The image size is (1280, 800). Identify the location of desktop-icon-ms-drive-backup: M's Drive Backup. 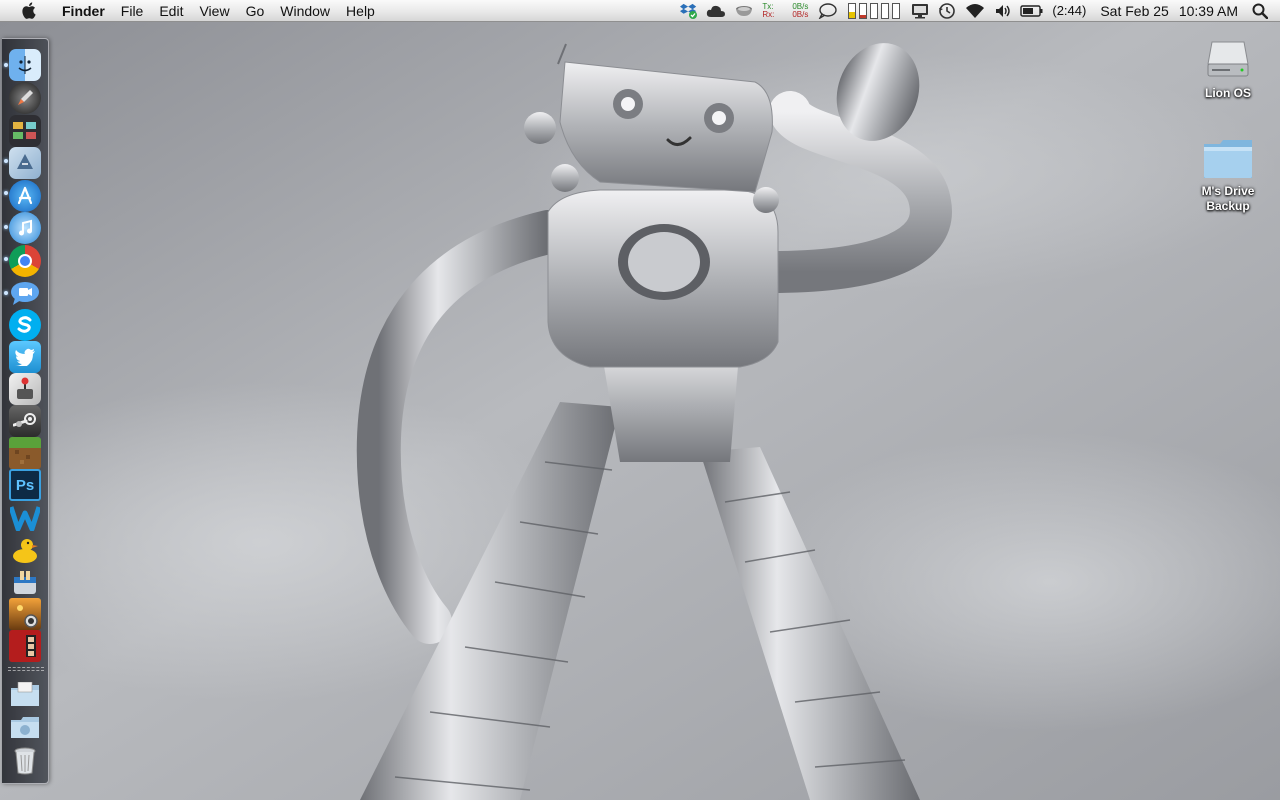
(1228, 171).